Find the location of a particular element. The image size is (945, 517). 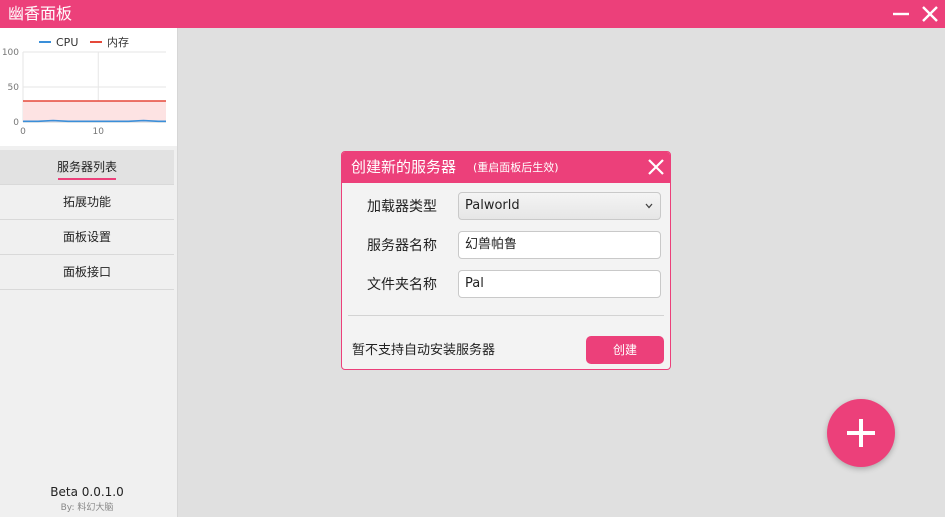

minimize-button is located at coordinates (901, 14).